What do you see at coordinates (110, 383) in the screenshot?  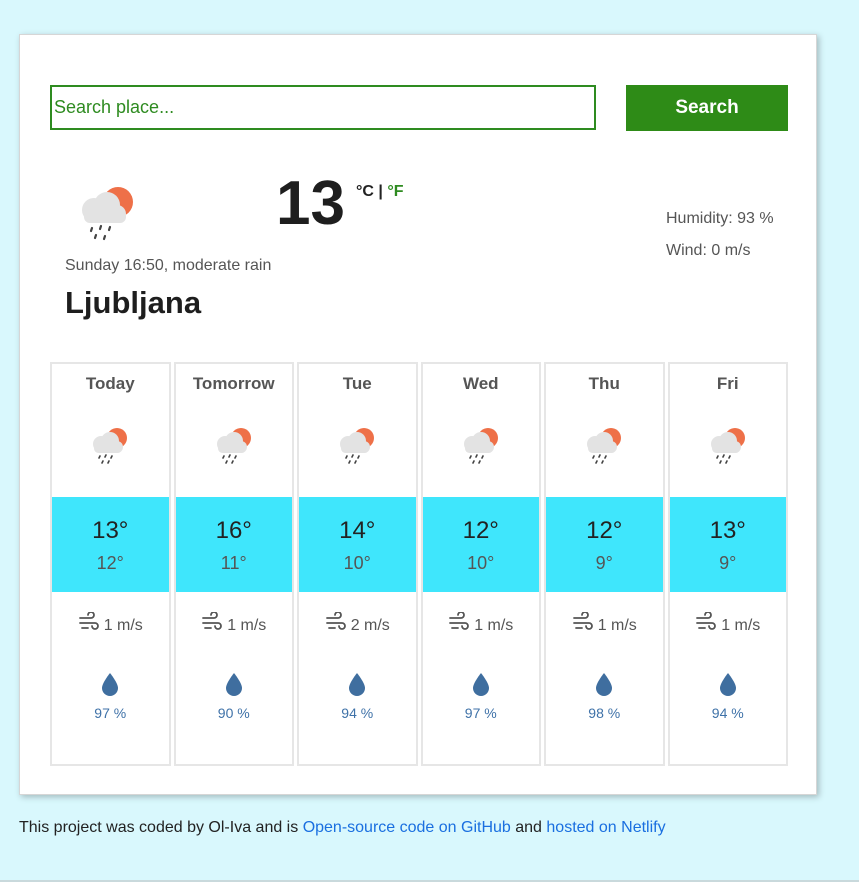 I see `forecast-day-name: Today` at bounding box center [110, 383].